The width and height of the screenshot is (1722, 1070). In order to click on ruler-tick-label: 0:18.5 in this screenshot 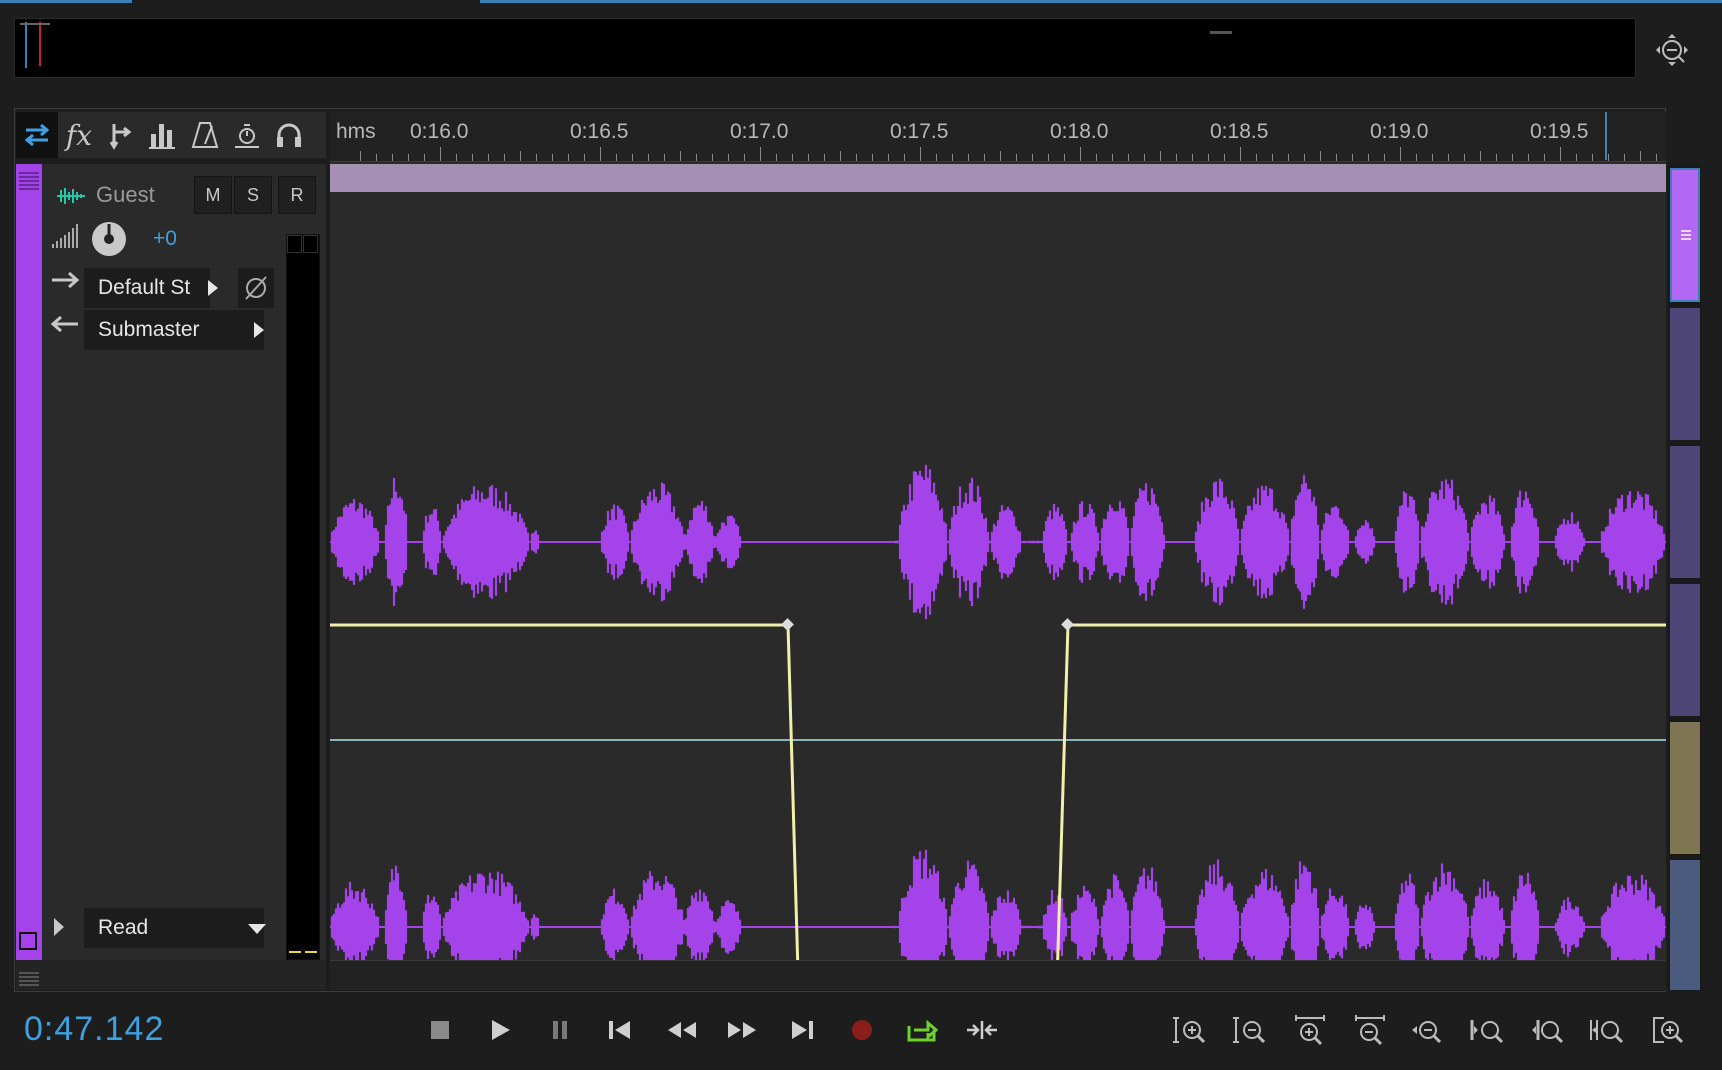, I will do `click(1239, 131)`.